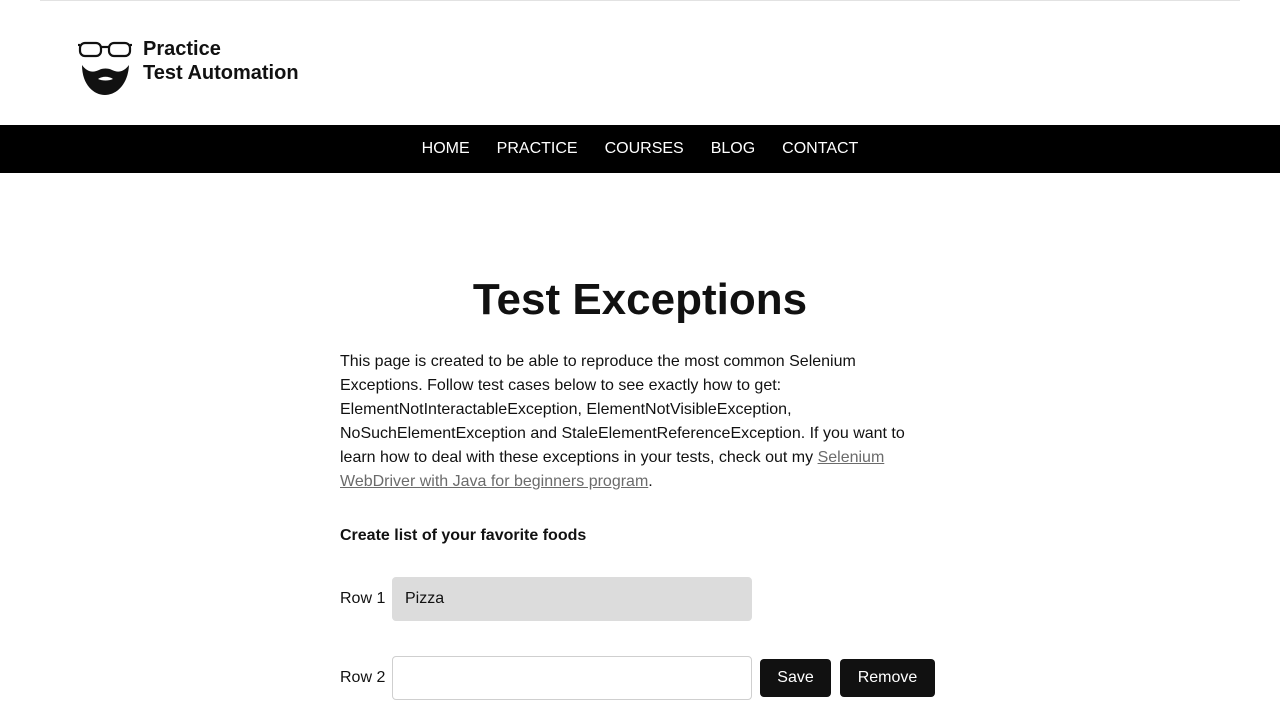  I want to click on intro-end: ., so click(650, 481).